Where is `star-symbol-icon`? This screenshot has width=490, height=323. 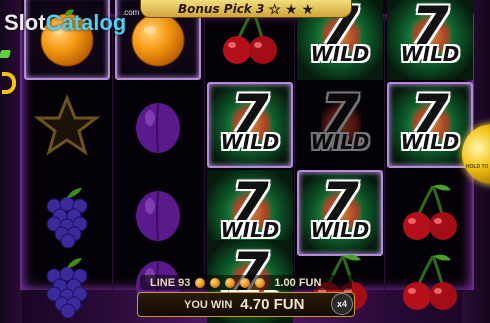
star-symbol-icon is located at coordinates (67, 124).